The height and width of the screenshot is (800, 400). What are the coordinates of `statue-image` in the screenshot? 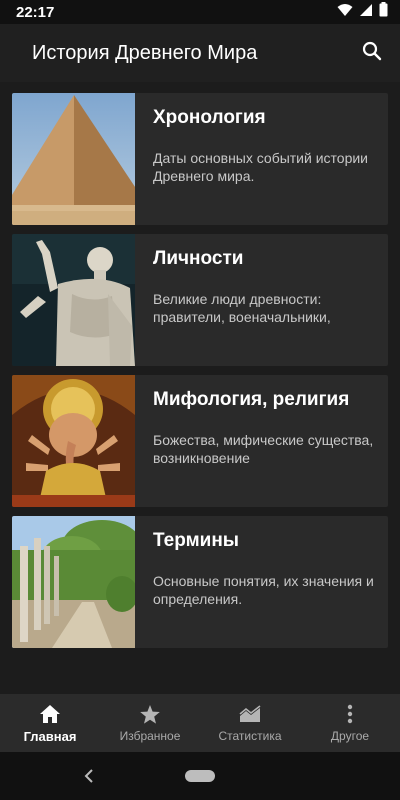 It's located at (73, 300).